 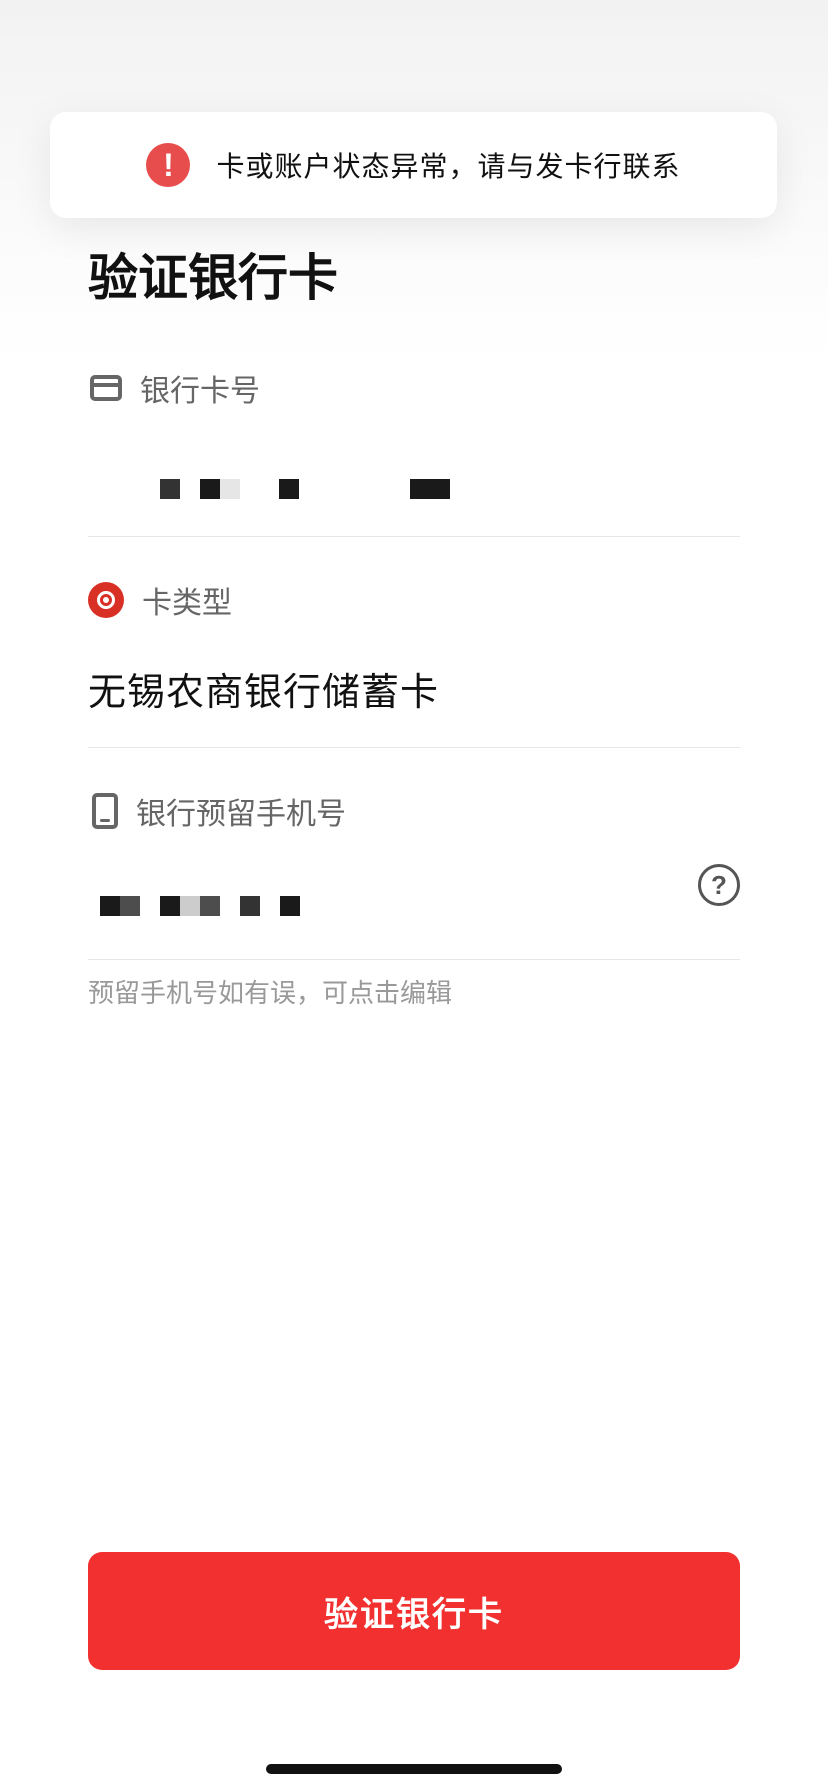 What do you see at coordinates (414, 451) in the screenshot?
I see `card-number-field: 银行卡号` at bounding box center [414, 451].